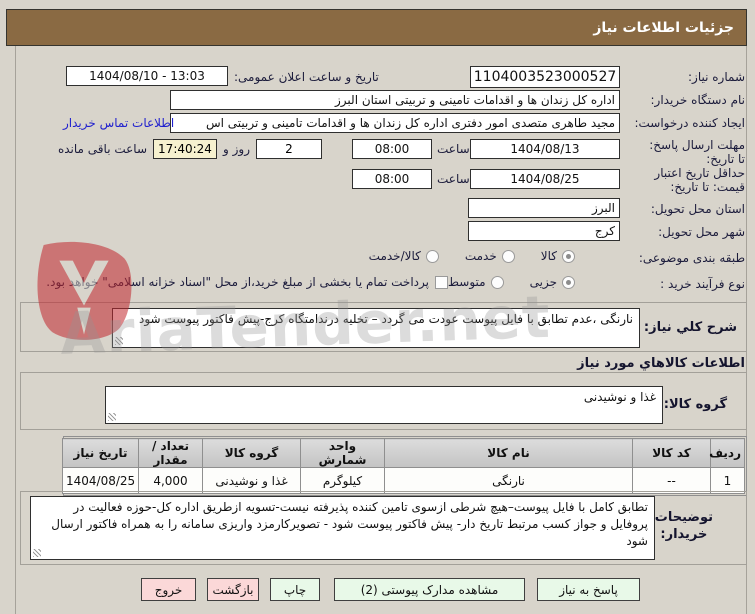  What do you see at coordinates (236, 149) in the screenshot?
I see `remaining-days-label: روز و` at bounding box center [236, 149].